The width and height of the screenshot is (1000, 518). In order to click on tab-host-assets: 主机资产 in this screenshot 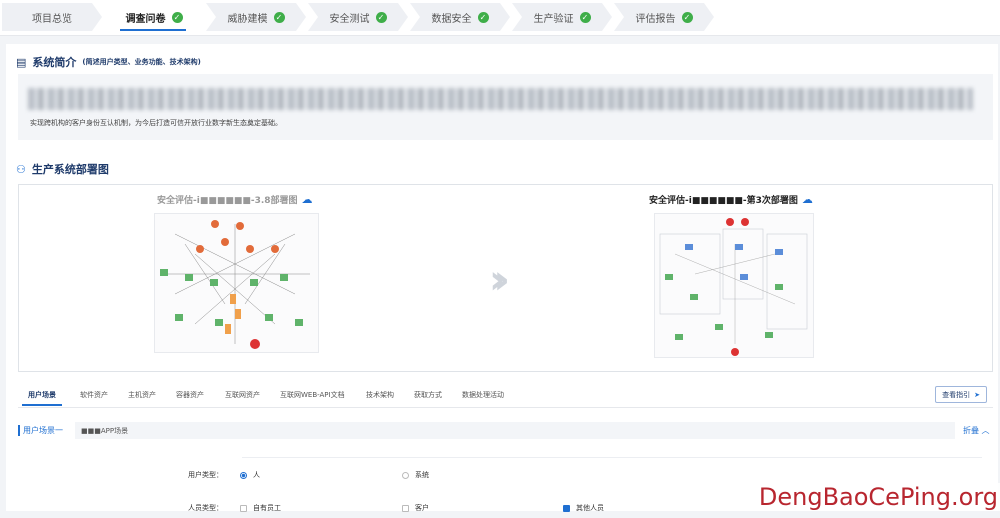, I will do `click(142, 395)`.